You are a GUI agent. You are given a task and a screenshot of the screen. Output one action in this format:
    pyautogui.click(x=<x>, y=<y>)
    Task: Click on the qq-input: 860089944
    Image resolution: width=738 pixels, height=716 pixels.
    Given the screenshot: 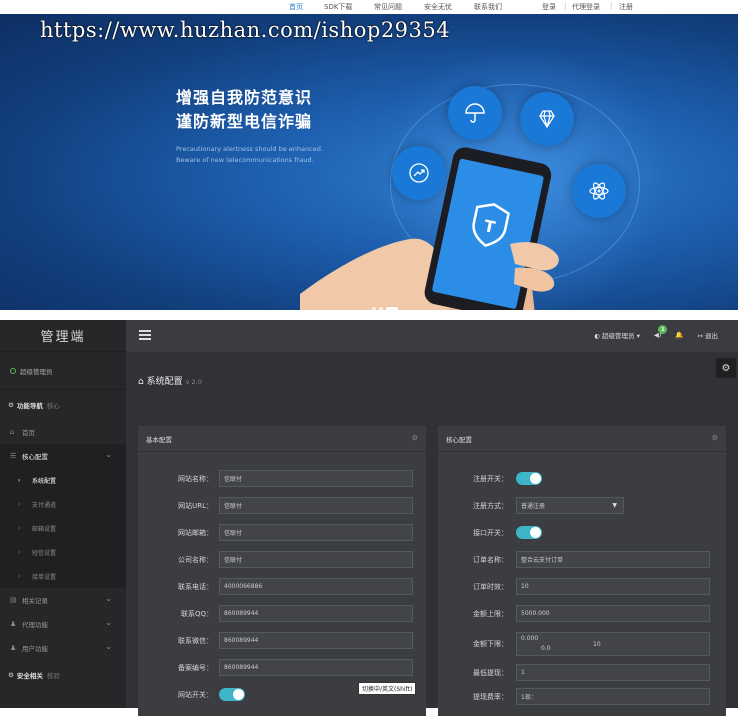 What is the action you would take?
    pyautogui.click(x=316, y=613)
    